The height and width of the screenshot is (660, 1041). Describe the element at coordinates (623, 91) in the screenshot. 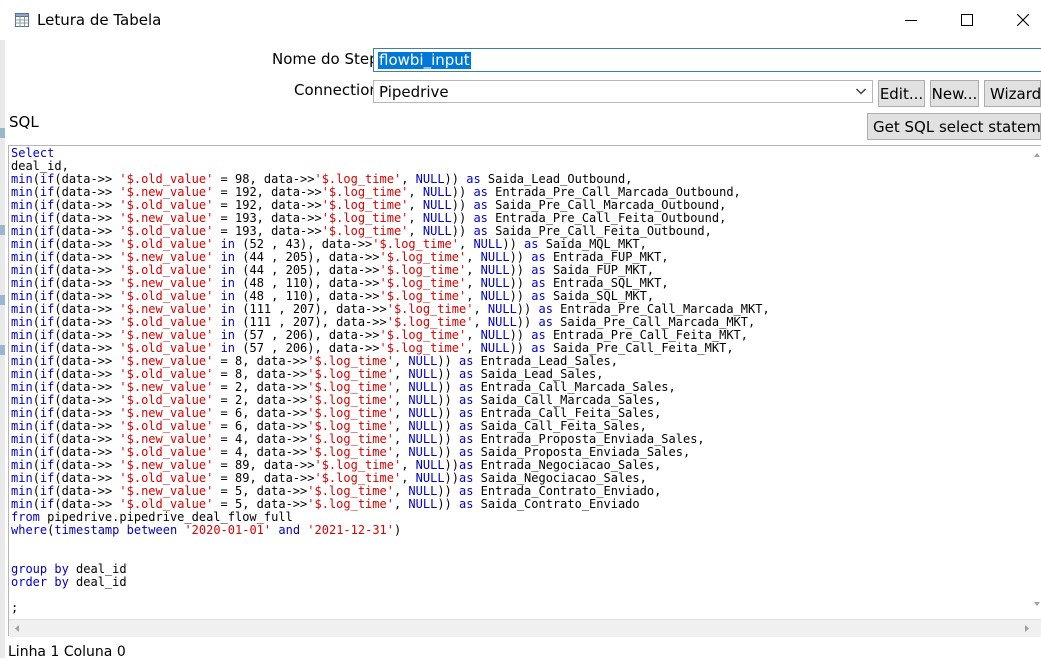

I see `connection-select: Pipedrive` at that location.